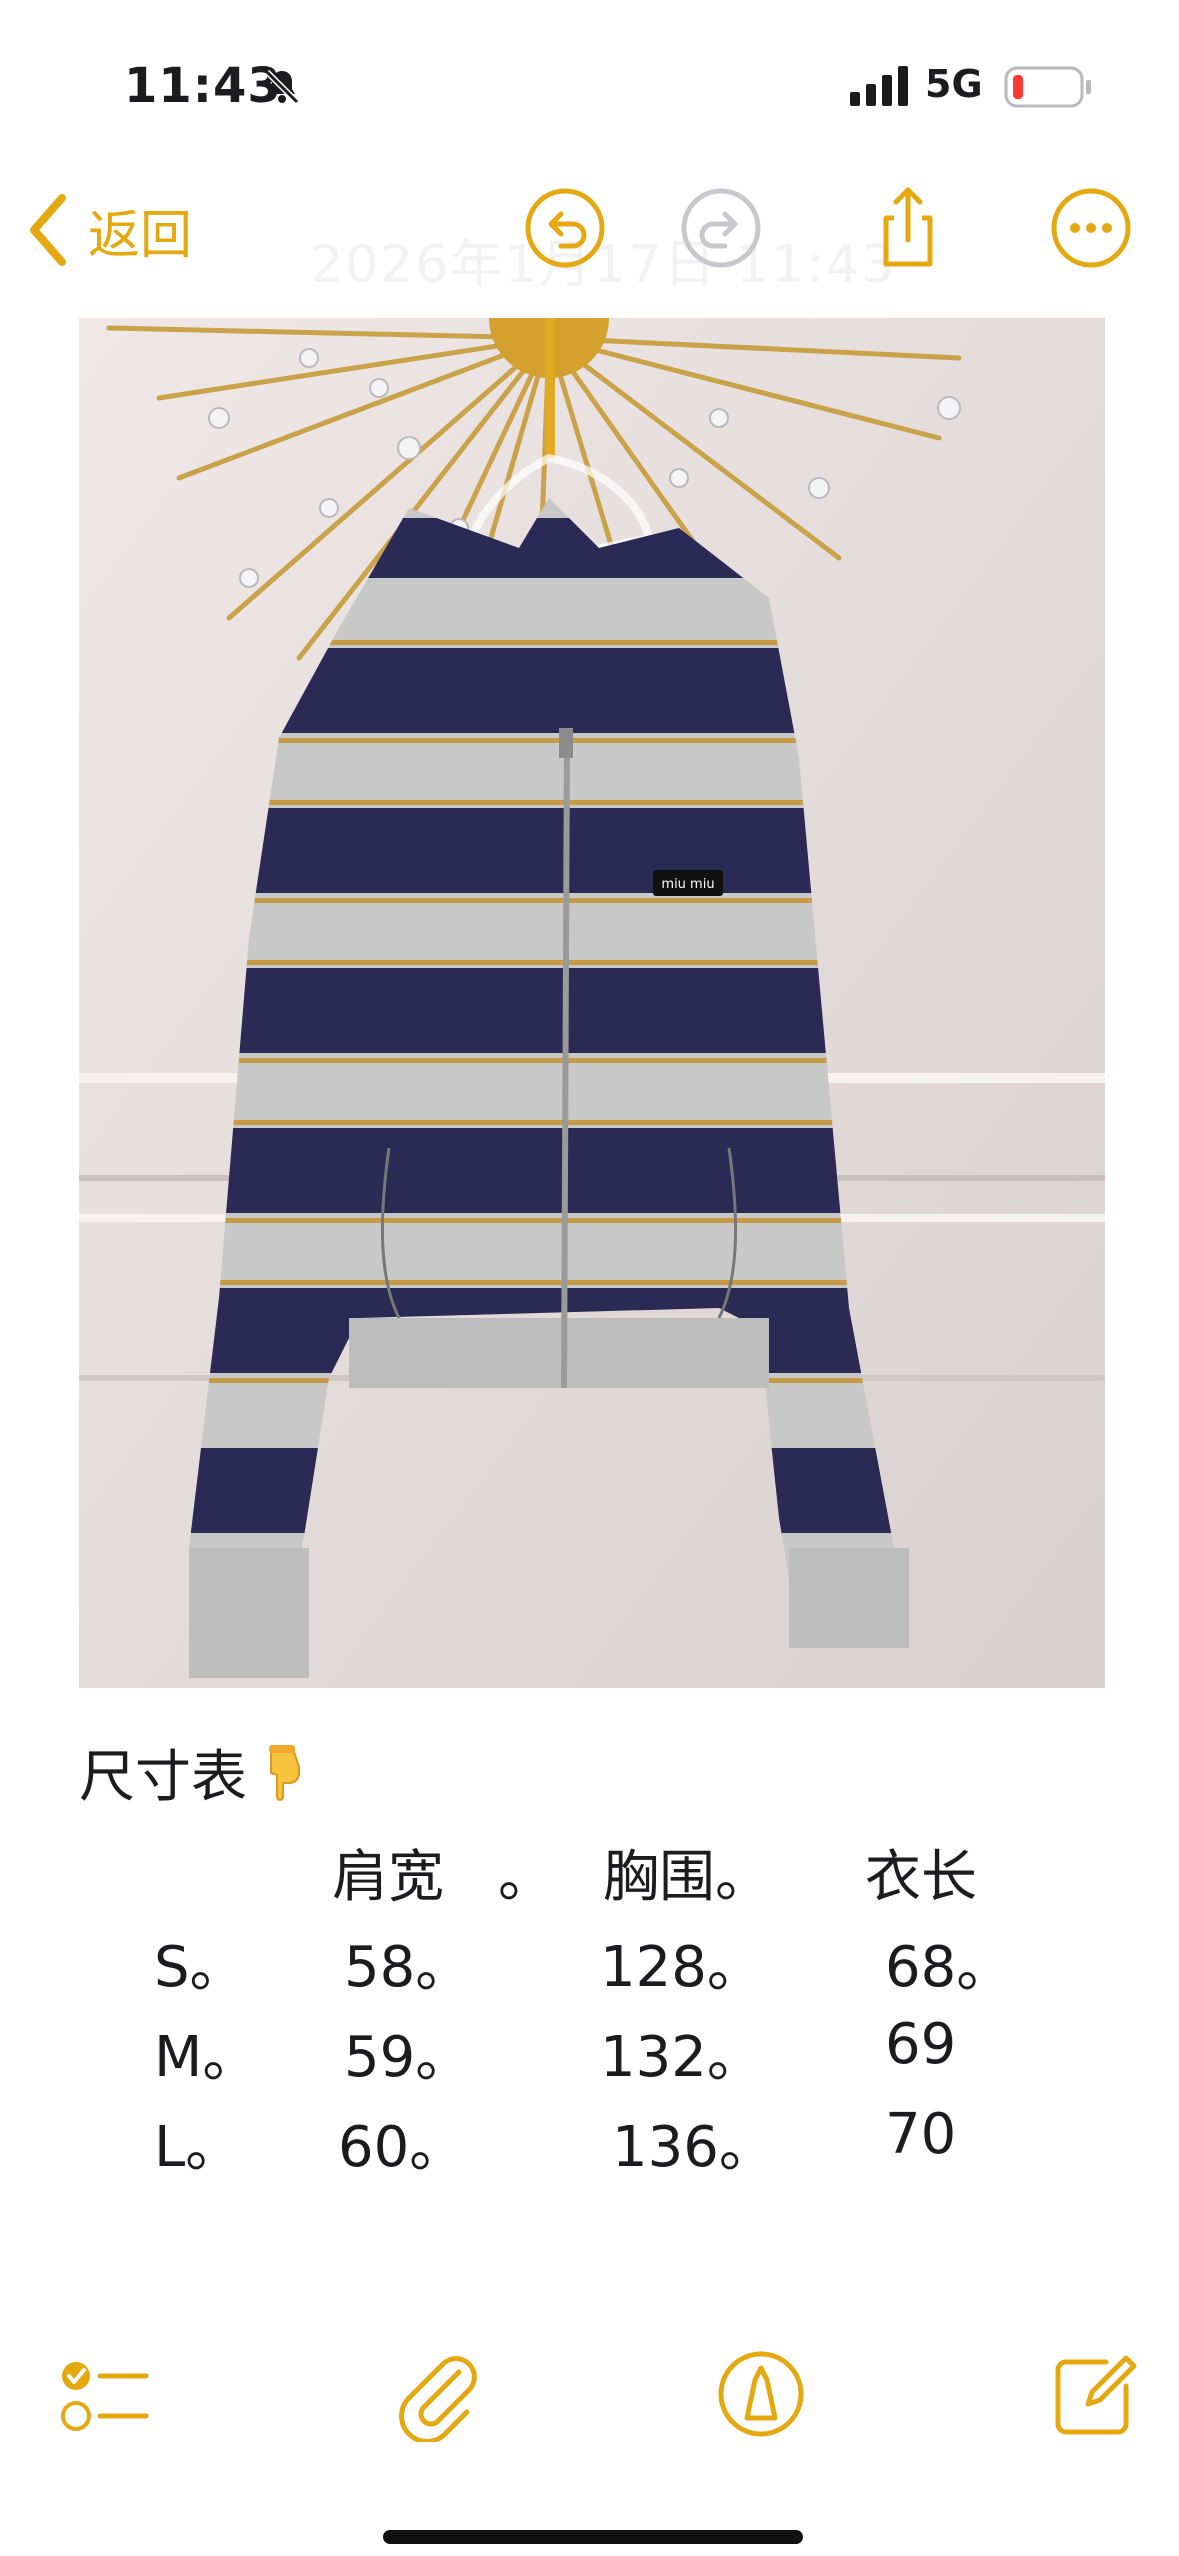  What do you see at coordinates (1047, 87) in the screenshot?
I see `battery-icon` at bounding box center [1047, 87].